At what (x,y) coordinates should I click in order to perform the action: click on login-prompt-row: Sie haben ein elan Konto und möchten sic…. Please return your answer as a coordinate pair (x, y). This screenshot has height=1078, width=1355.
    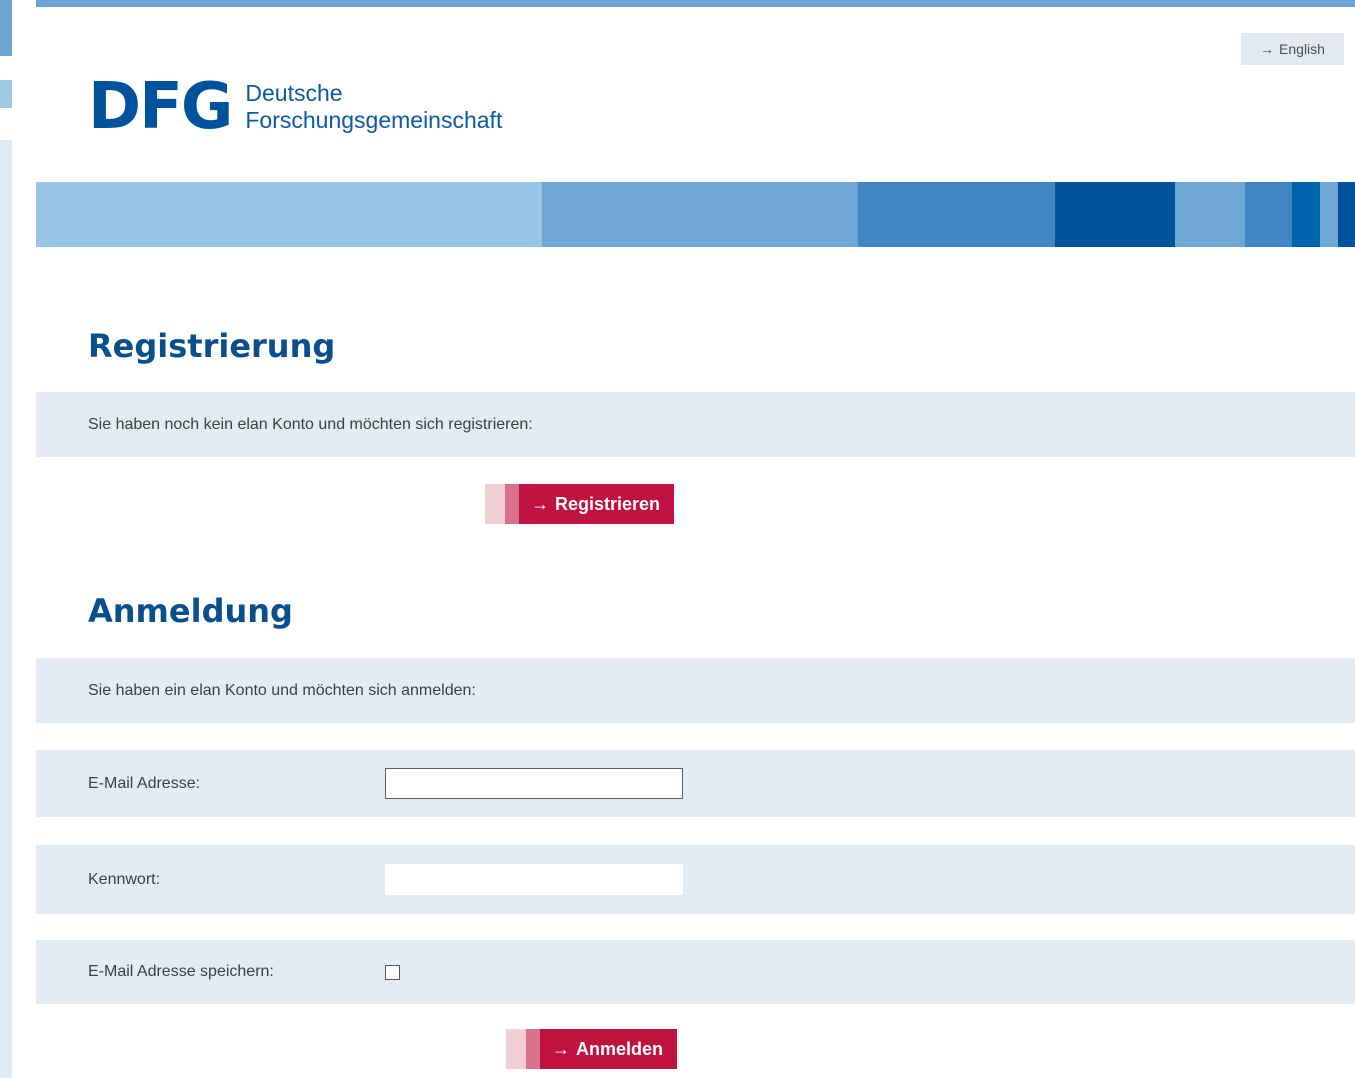
    Looking at the image, I should click on (695, 690).